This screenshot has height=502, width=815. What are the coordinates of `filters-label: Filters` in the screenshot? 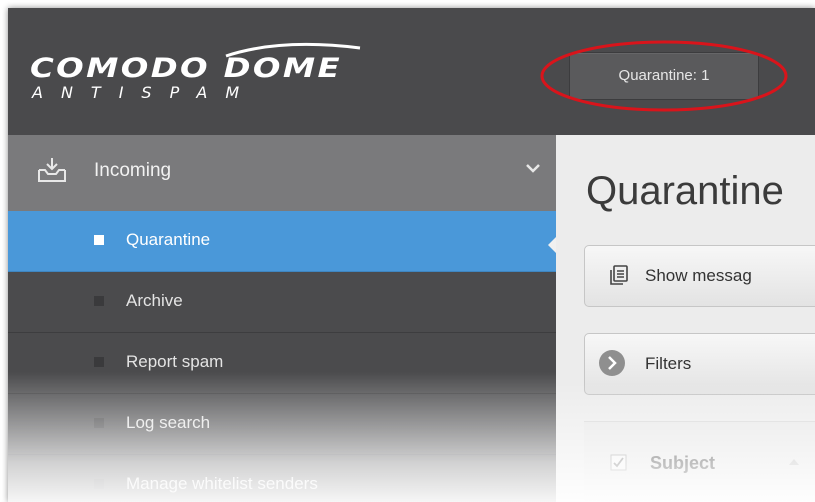 It's located at (668, 363).